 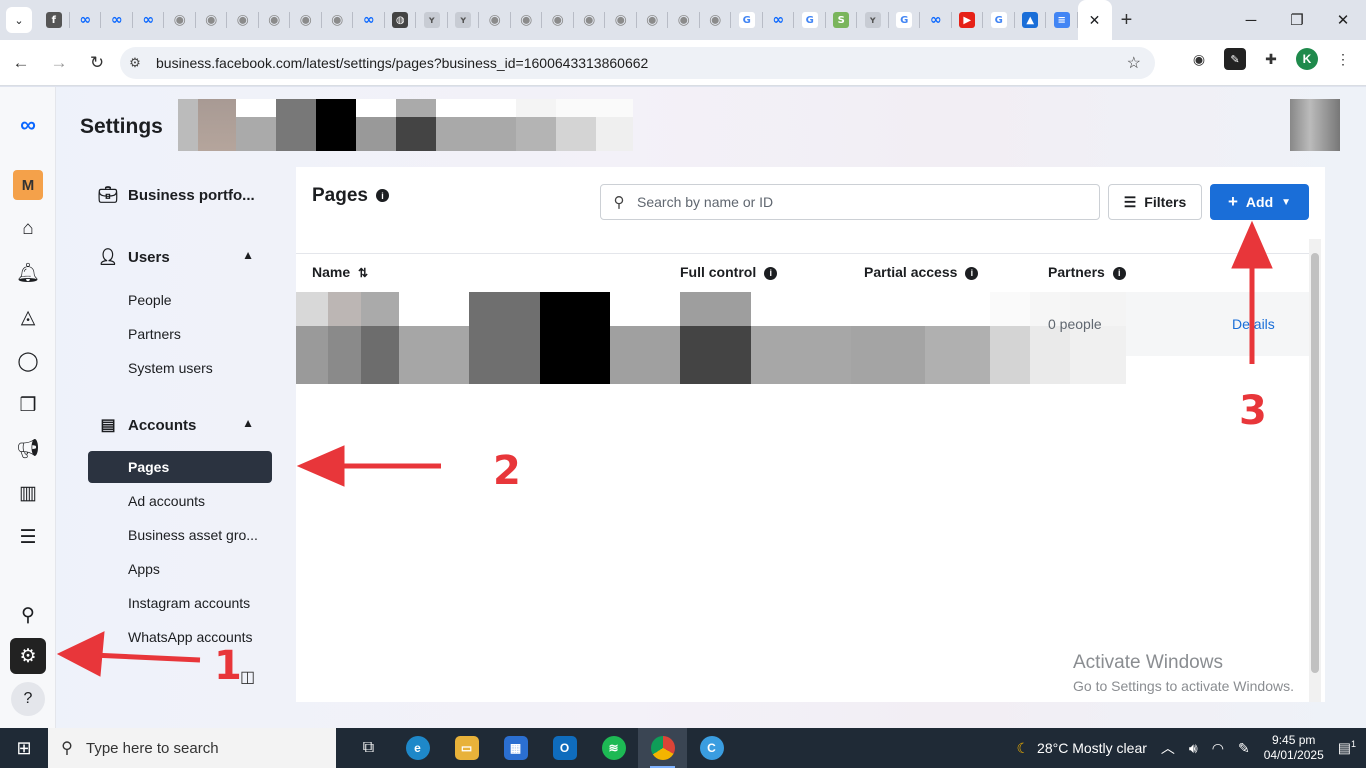 I want to click on browser-tab: ▶, so click(x=968, y=20).